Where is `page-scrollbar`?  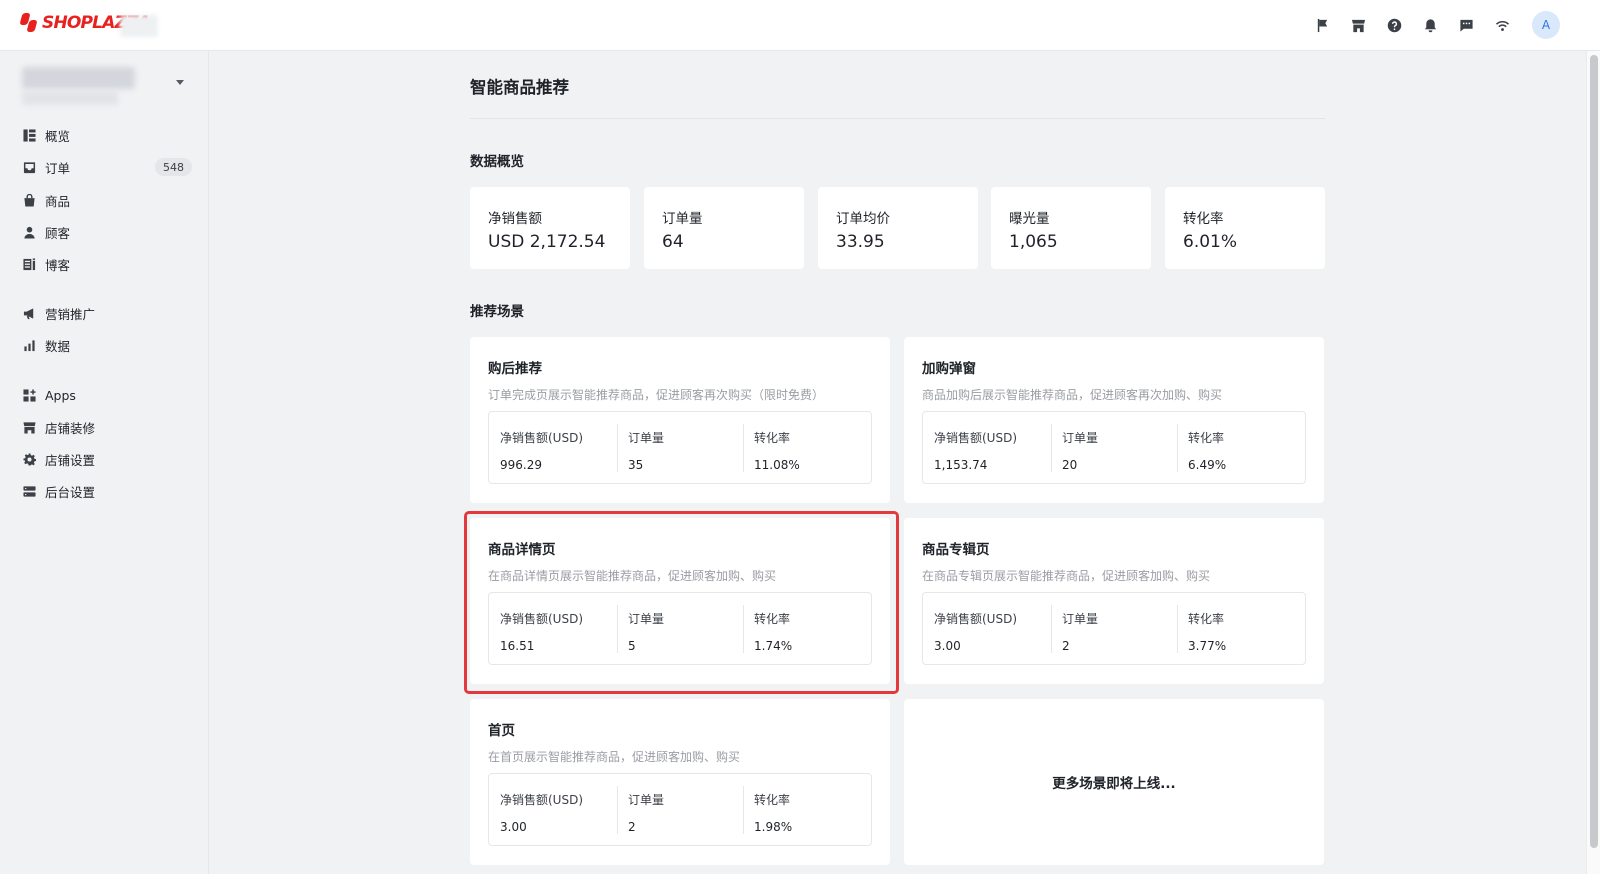
page-scrollbar is located at coordinates (1593, 462).